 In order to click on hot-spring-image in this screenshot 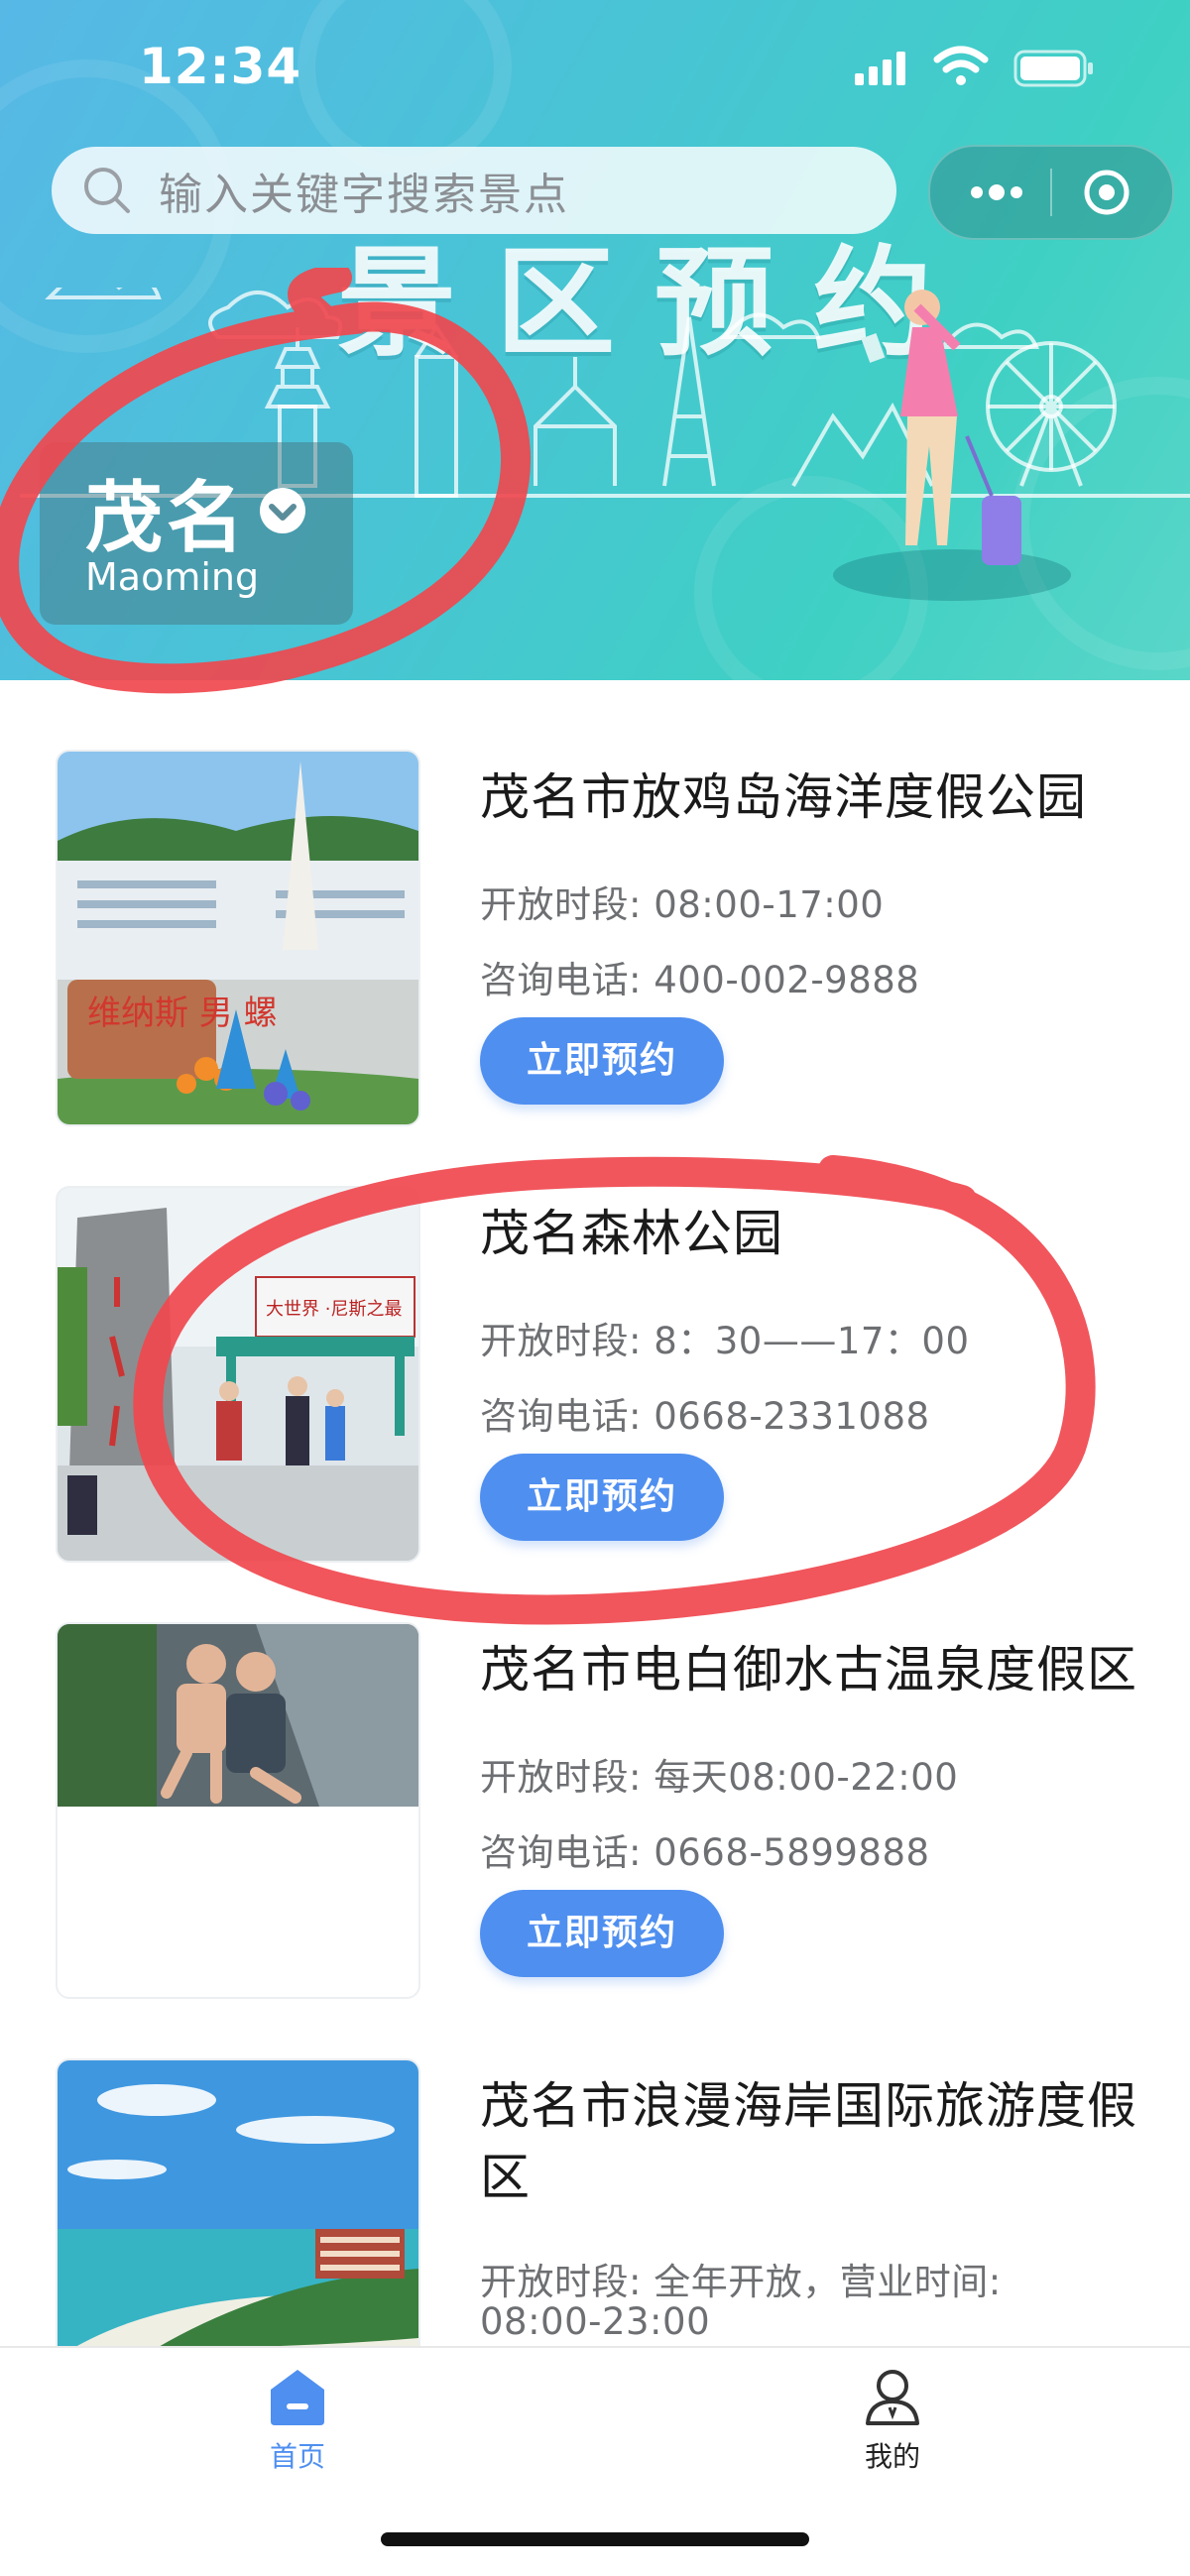, I will do `click(238, 1810)`.